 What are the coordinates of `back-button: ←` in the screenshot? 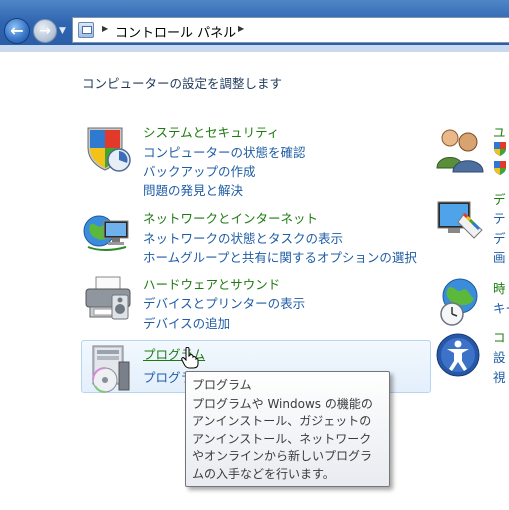 It's located at (17, 31).